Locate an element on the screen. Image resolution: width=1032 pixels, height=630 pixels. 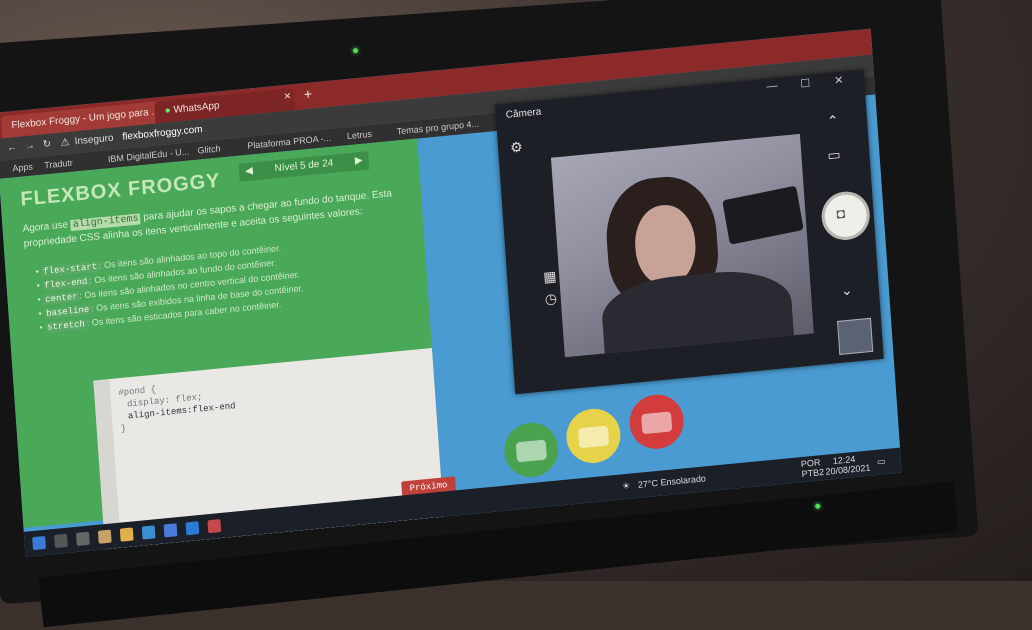
reload-icon: ↻ is located at coordinates (47, 145).